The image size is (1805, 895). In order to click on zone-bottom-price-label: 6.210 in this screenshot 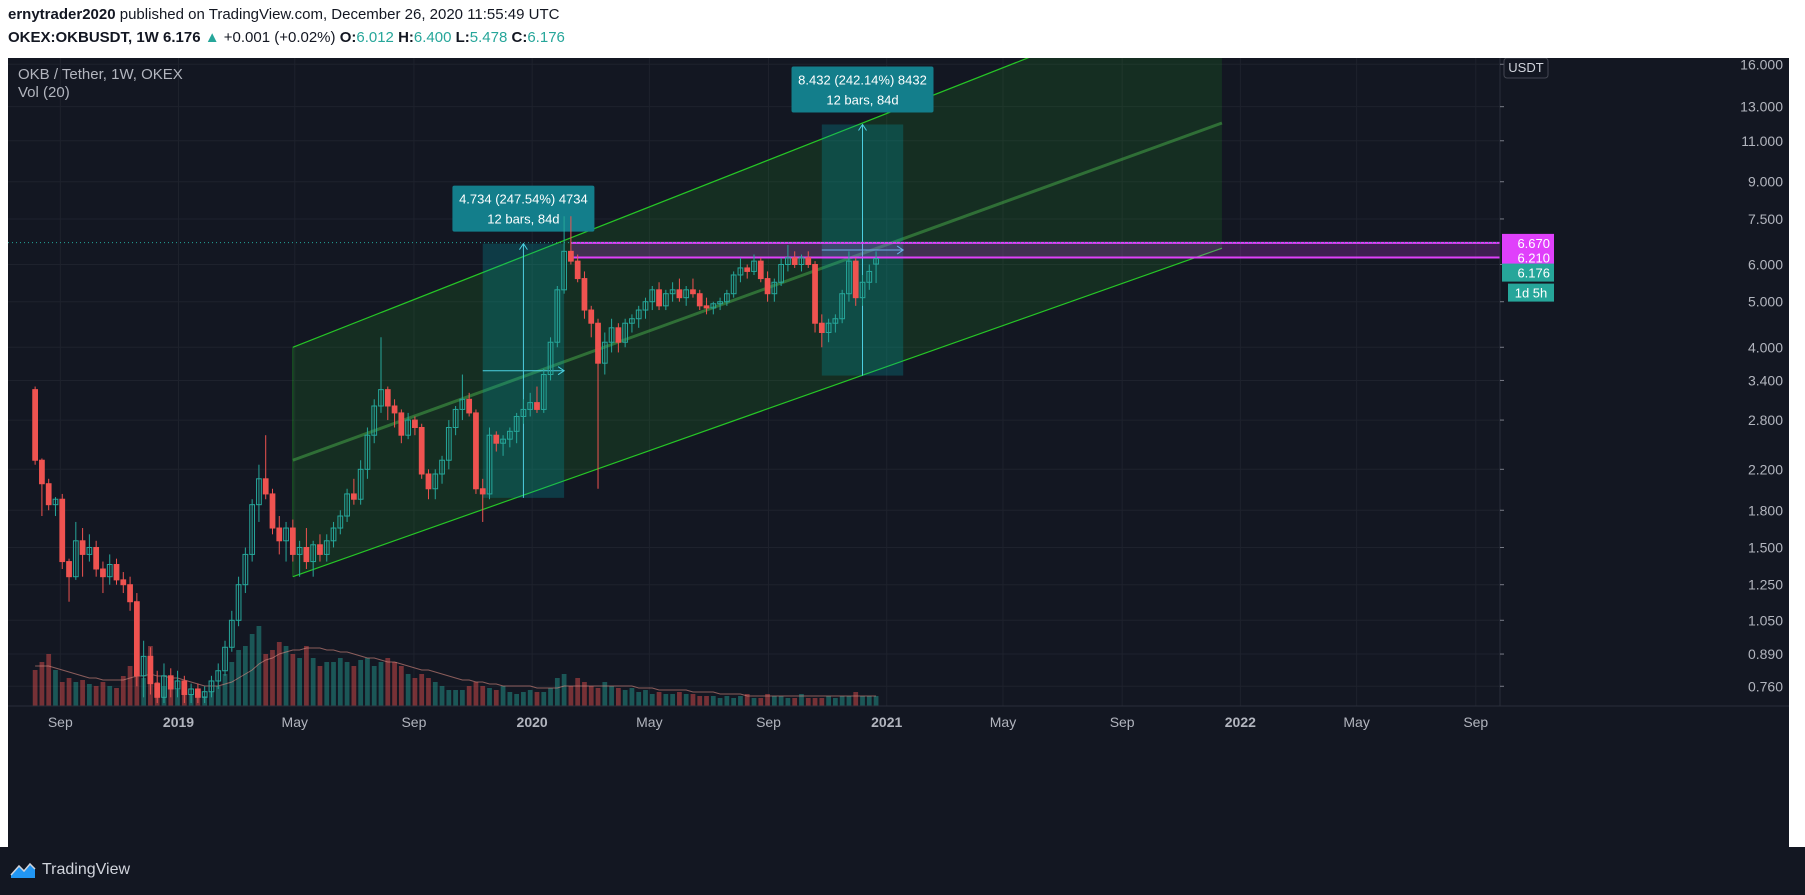, I will do `click(1533, 257)`.